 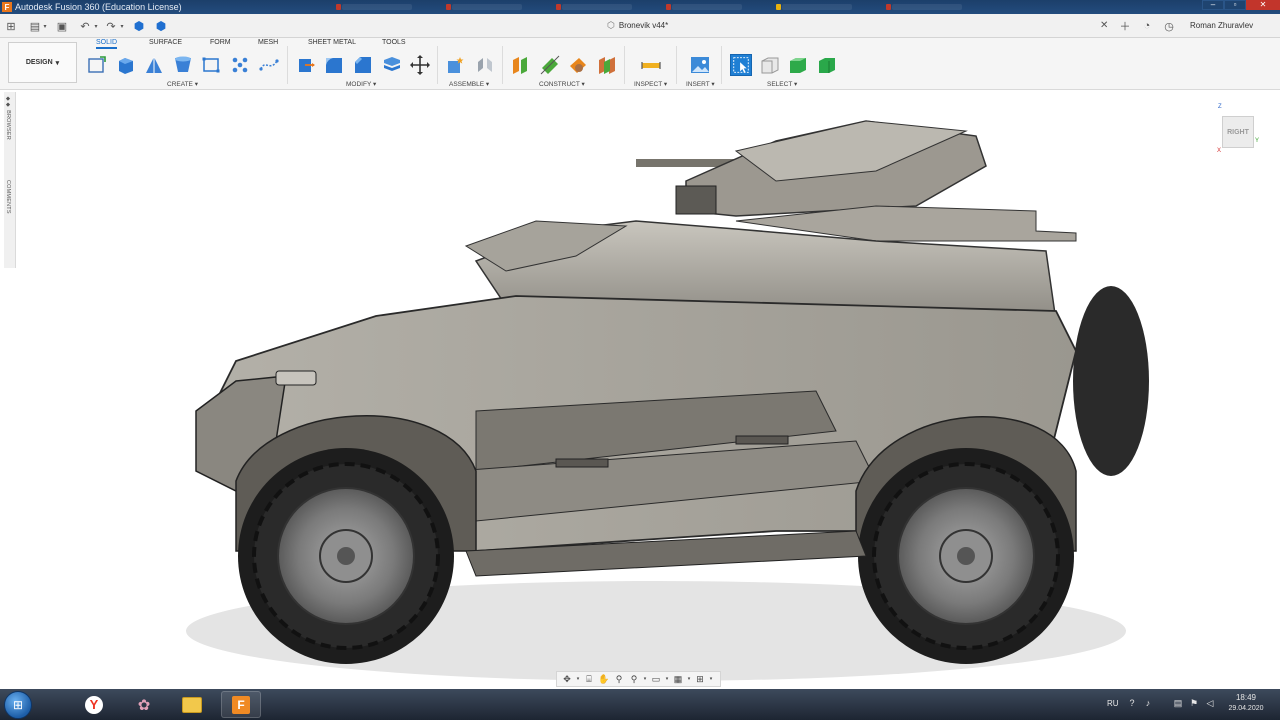 What do you see at coordinates (562, 84) in the screenshot?
I see `construct-menu: CONSTRUCT ▾` at bounding box center [562, 84].